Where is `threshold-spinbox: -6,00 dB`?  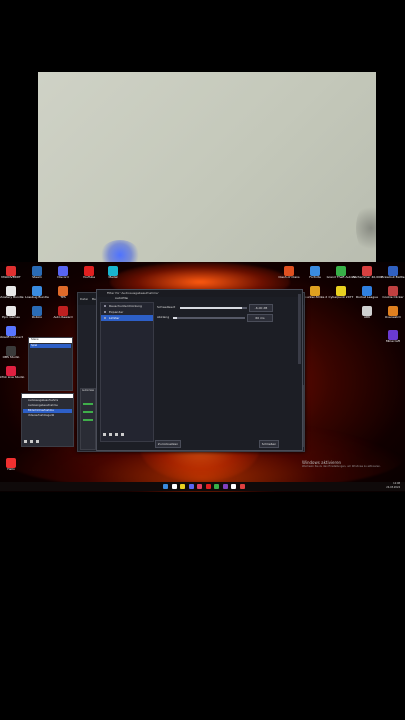 threshold-spinbox: -6,00 dB is located at coordinates (261, 308).